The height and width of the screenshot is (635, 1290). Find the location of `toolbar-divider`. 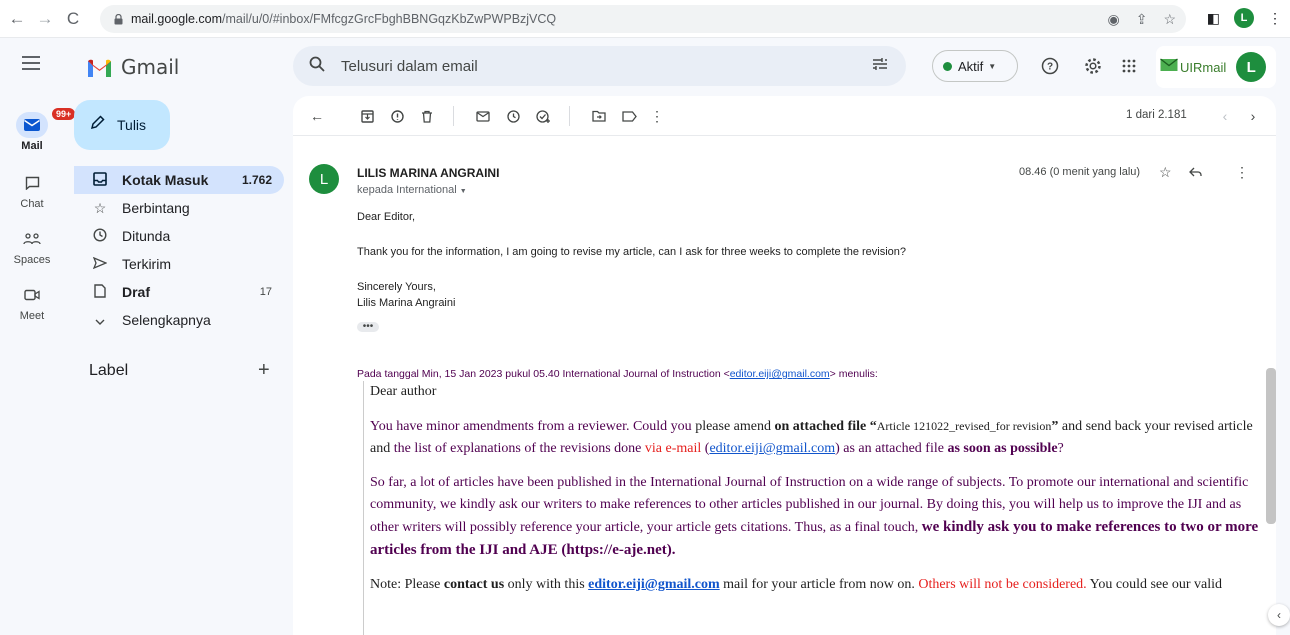

toolbar-divider is located at coordinates (453, 116).